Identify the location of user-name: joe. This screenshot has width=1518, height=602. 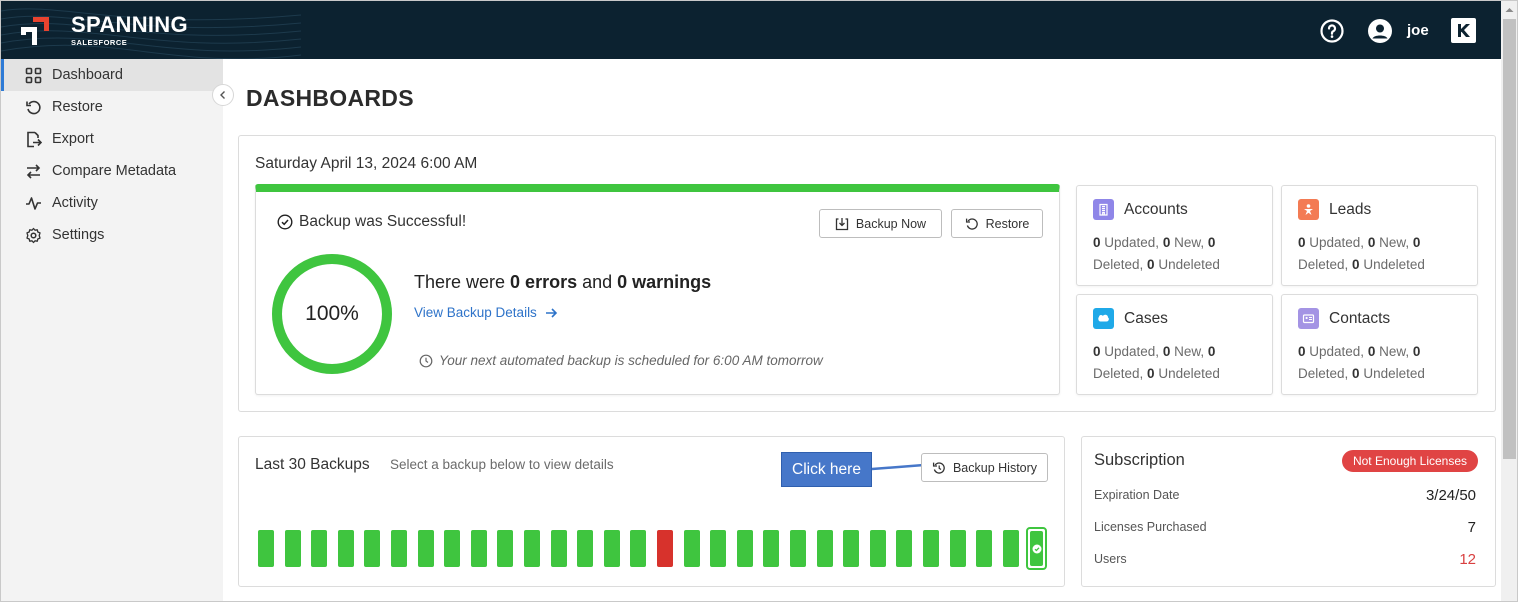
(1418, 30).